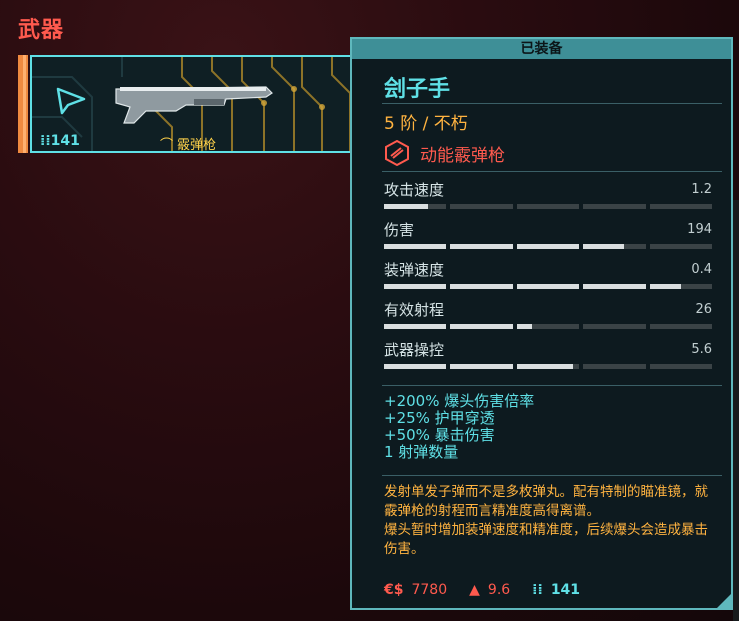 This screenshot has height=621, width=739. Describe the element at coordinates (541, 49) in the screenshot. I see `equipped-header: 已装备` at that location.